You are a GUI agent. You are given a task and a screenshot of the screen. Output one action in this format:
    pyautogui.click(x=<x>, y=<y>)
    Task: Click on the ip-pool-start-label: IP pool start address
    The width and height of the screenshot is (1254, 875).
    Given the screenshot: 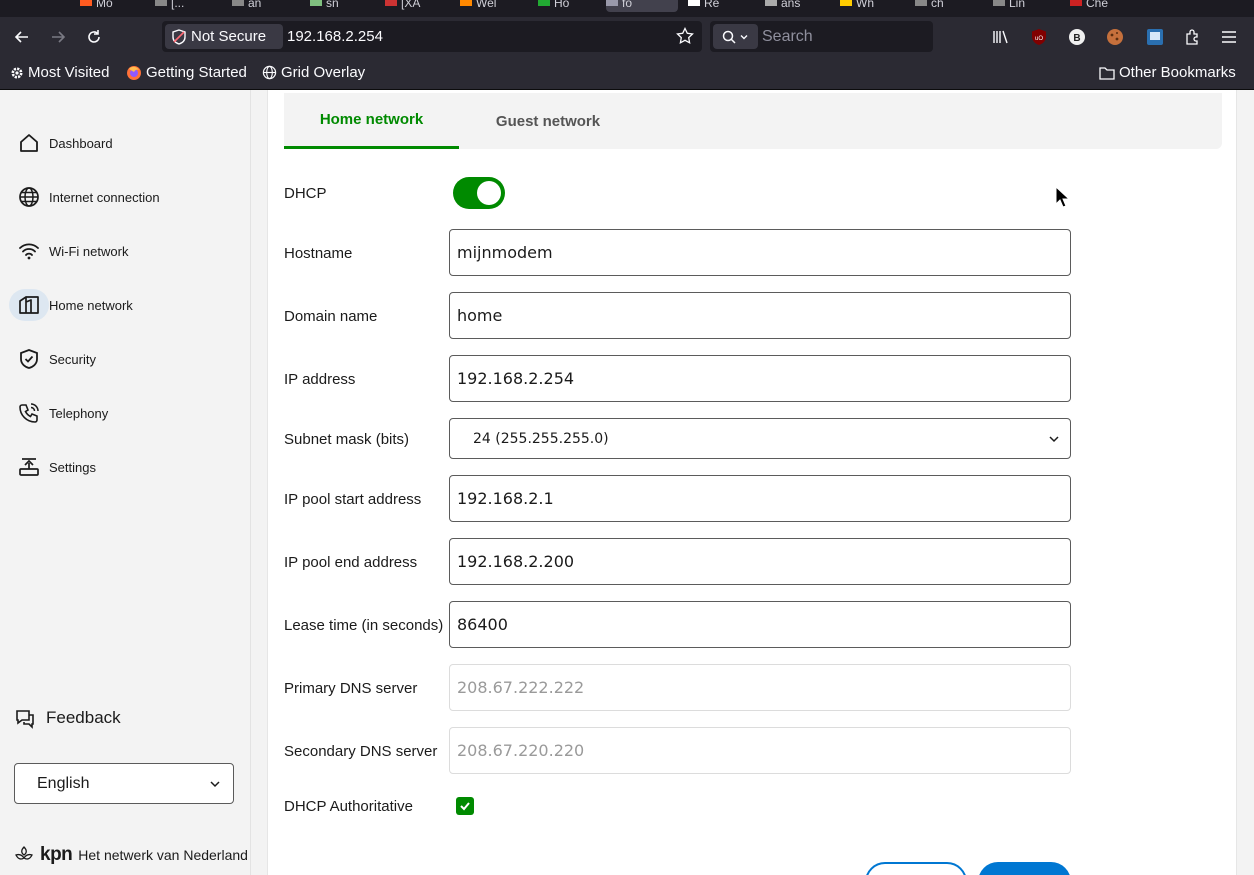 What is the action you would take?
    pyautogui.click(x=353, y=499)
    